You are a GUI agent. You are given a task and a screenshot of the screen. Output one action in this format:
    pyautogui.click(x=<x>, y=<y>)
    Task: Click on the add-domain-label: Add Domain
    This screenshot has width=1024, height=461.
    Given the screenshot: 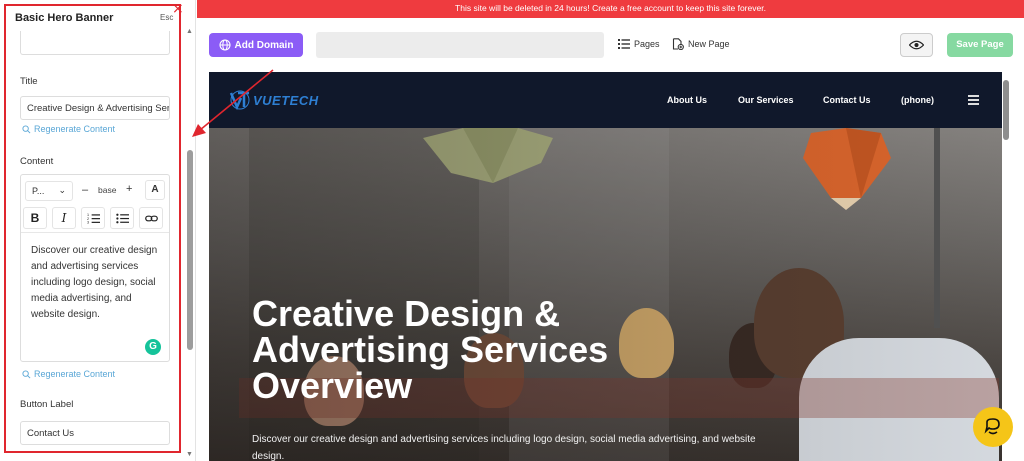 What is the action you would take?
    pyautogui.click(x=264, y=45)
    